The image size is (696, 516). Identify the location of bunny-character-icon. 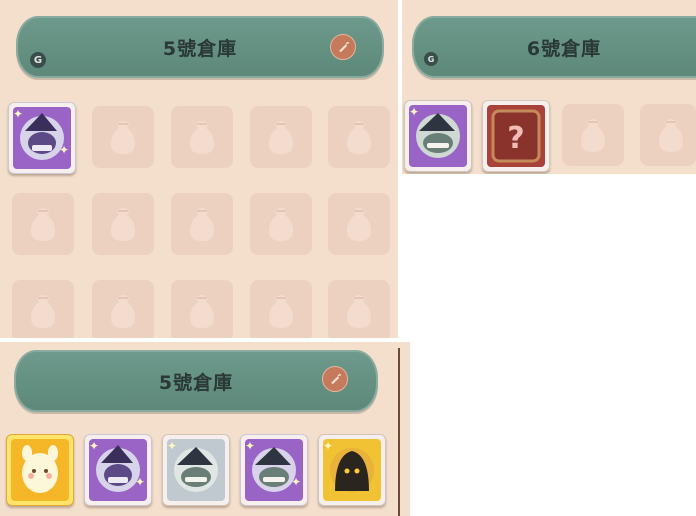
(40, 469).